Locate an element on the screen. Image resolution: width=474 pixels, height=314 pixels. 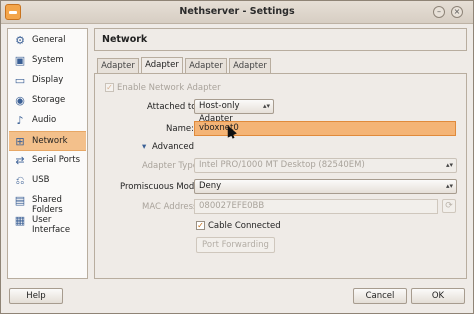
sidebar-item-audio: ♪ Audio is located at coordinates (47, 121).